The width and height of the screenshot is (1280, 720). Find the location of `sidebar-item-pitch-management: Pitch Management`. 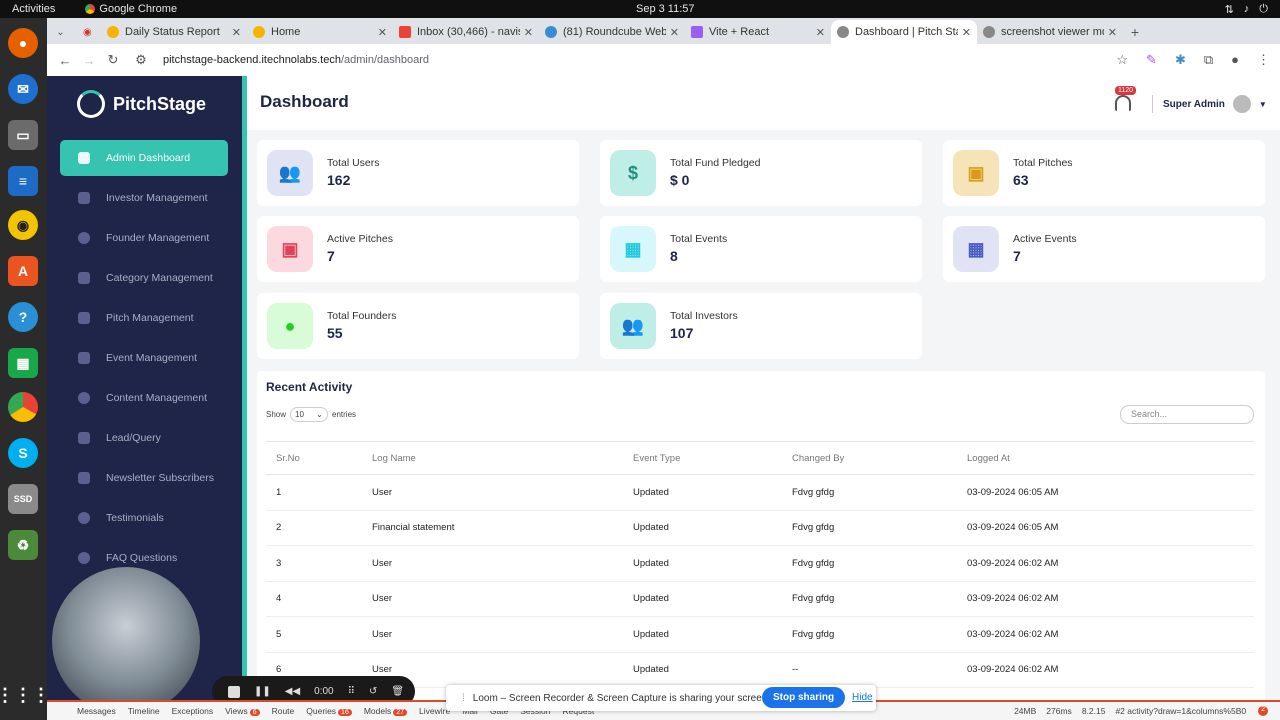

sidebar-item-pitch-management: Pitch Management is located at coordinates (144, 318).